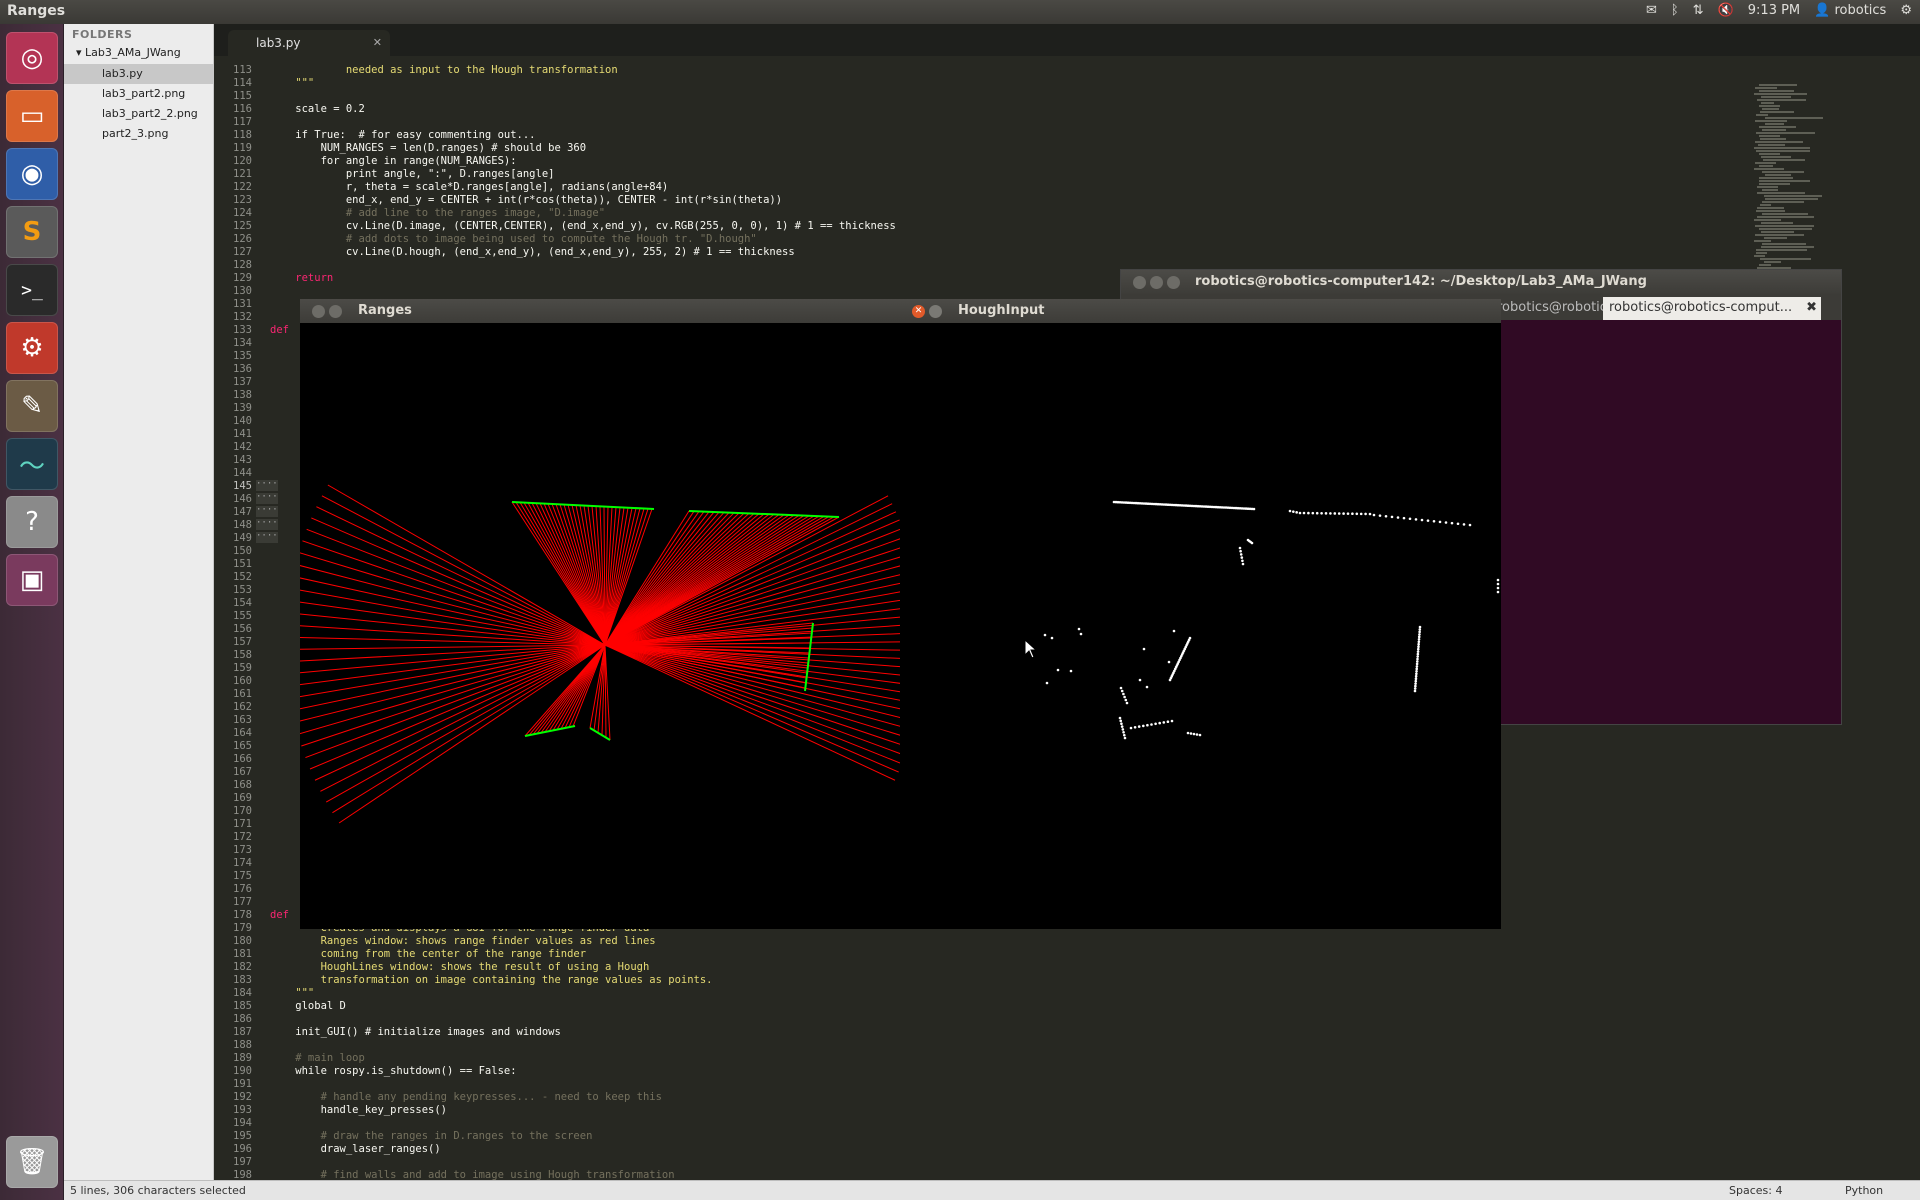  I want to click on line-number: 178, so click(242, 915).